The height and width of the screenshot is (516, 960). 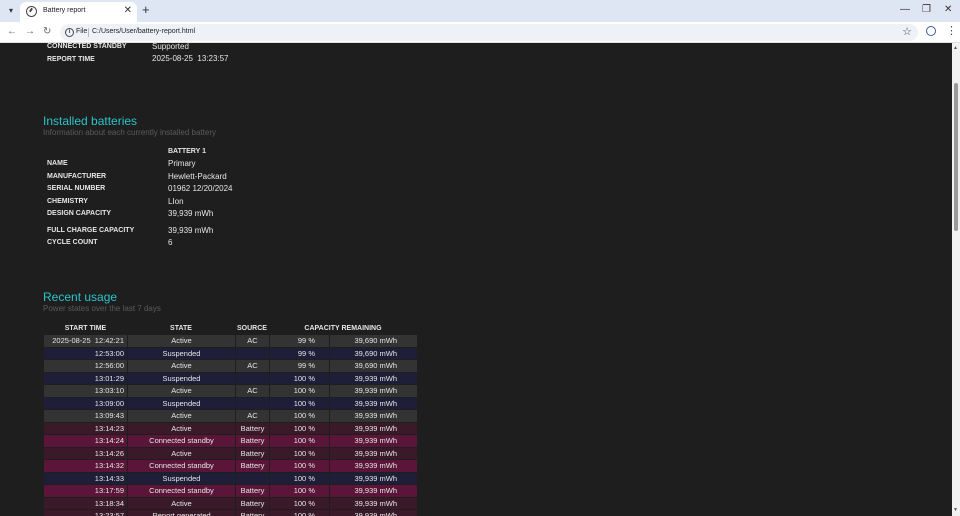 I want to click on usage-start-time: 13:14:23, so click(x=85, y=428).